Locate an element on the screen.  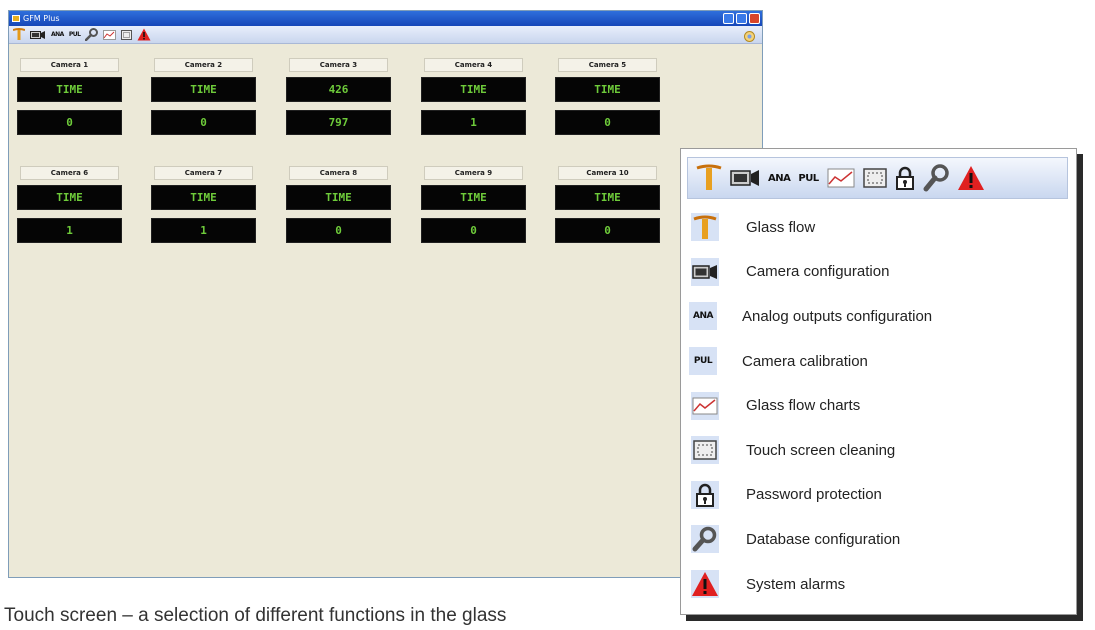
legend-label: Glass flow is located at coordinates (781, 227).